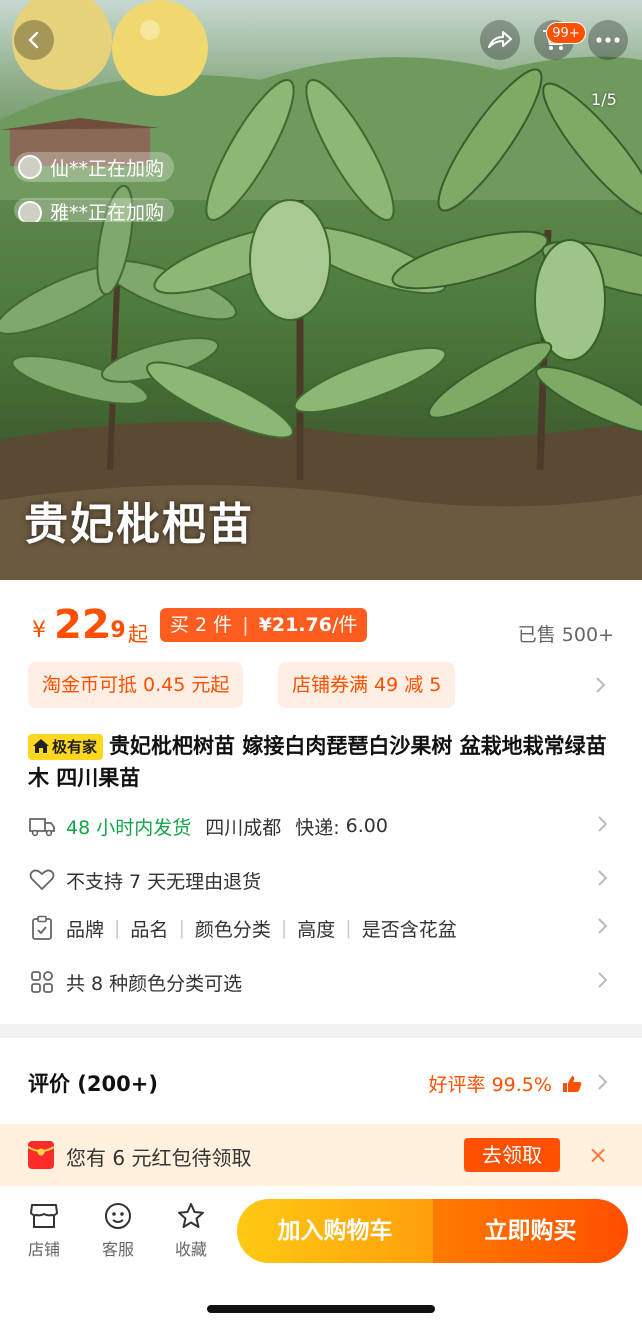 This screenshot has height=1327, width=642. I want to click on shop-button: 店铺, so click(44, 1230).